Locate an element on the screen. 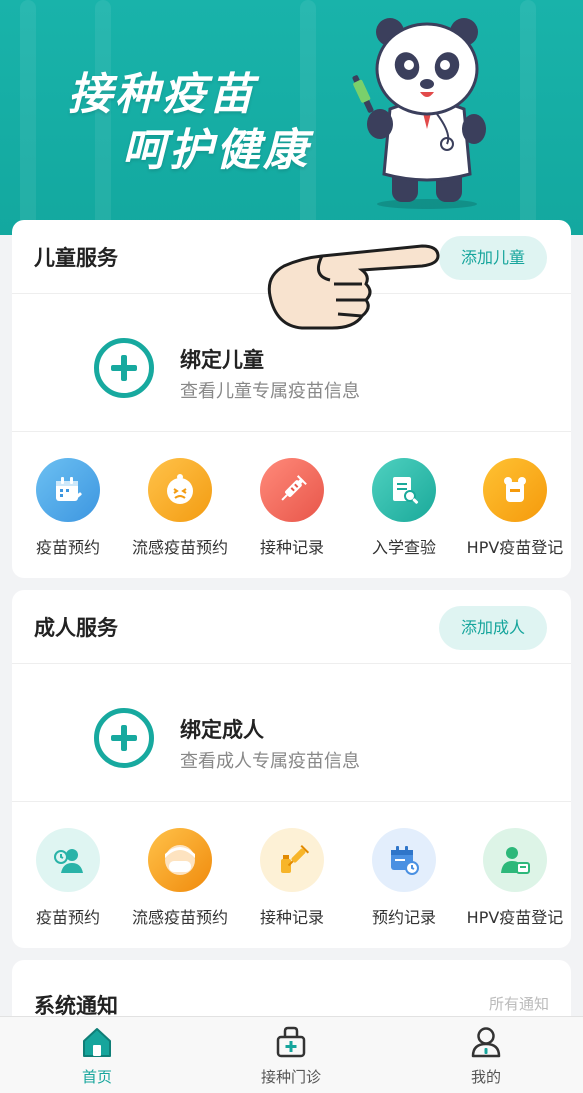 Image resolution: width=583 pixels, height=1093 pixels. vaccine-bottle-icon is located at coordinates (292, 860).